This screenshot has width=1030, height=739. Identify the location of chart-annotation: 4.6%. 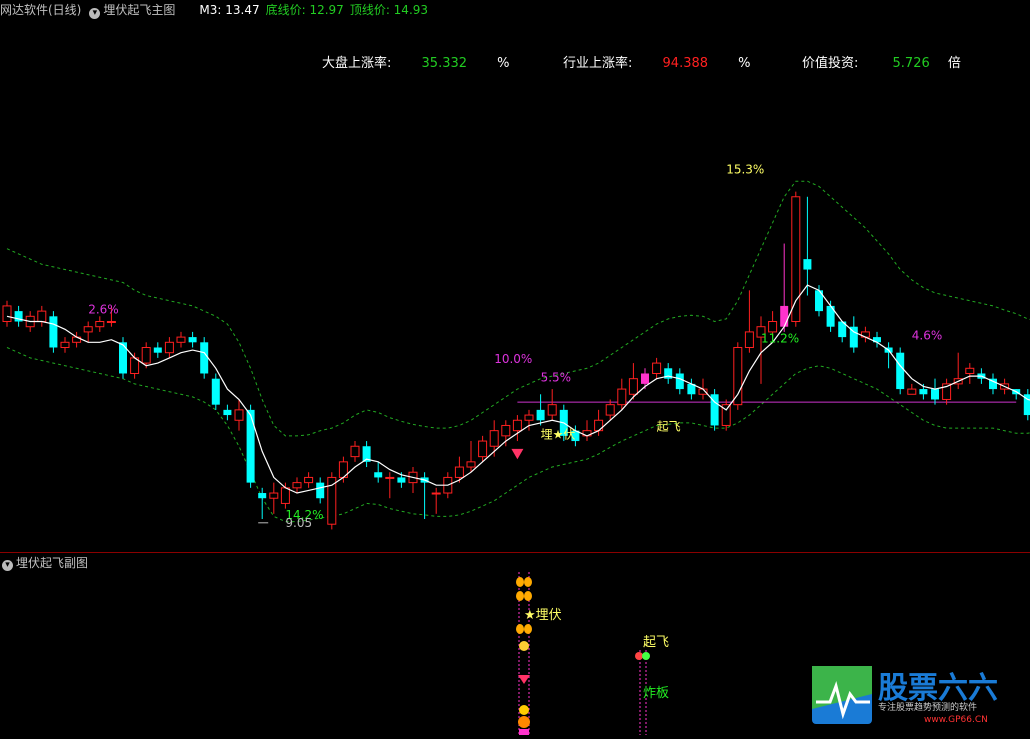
(927, 336).